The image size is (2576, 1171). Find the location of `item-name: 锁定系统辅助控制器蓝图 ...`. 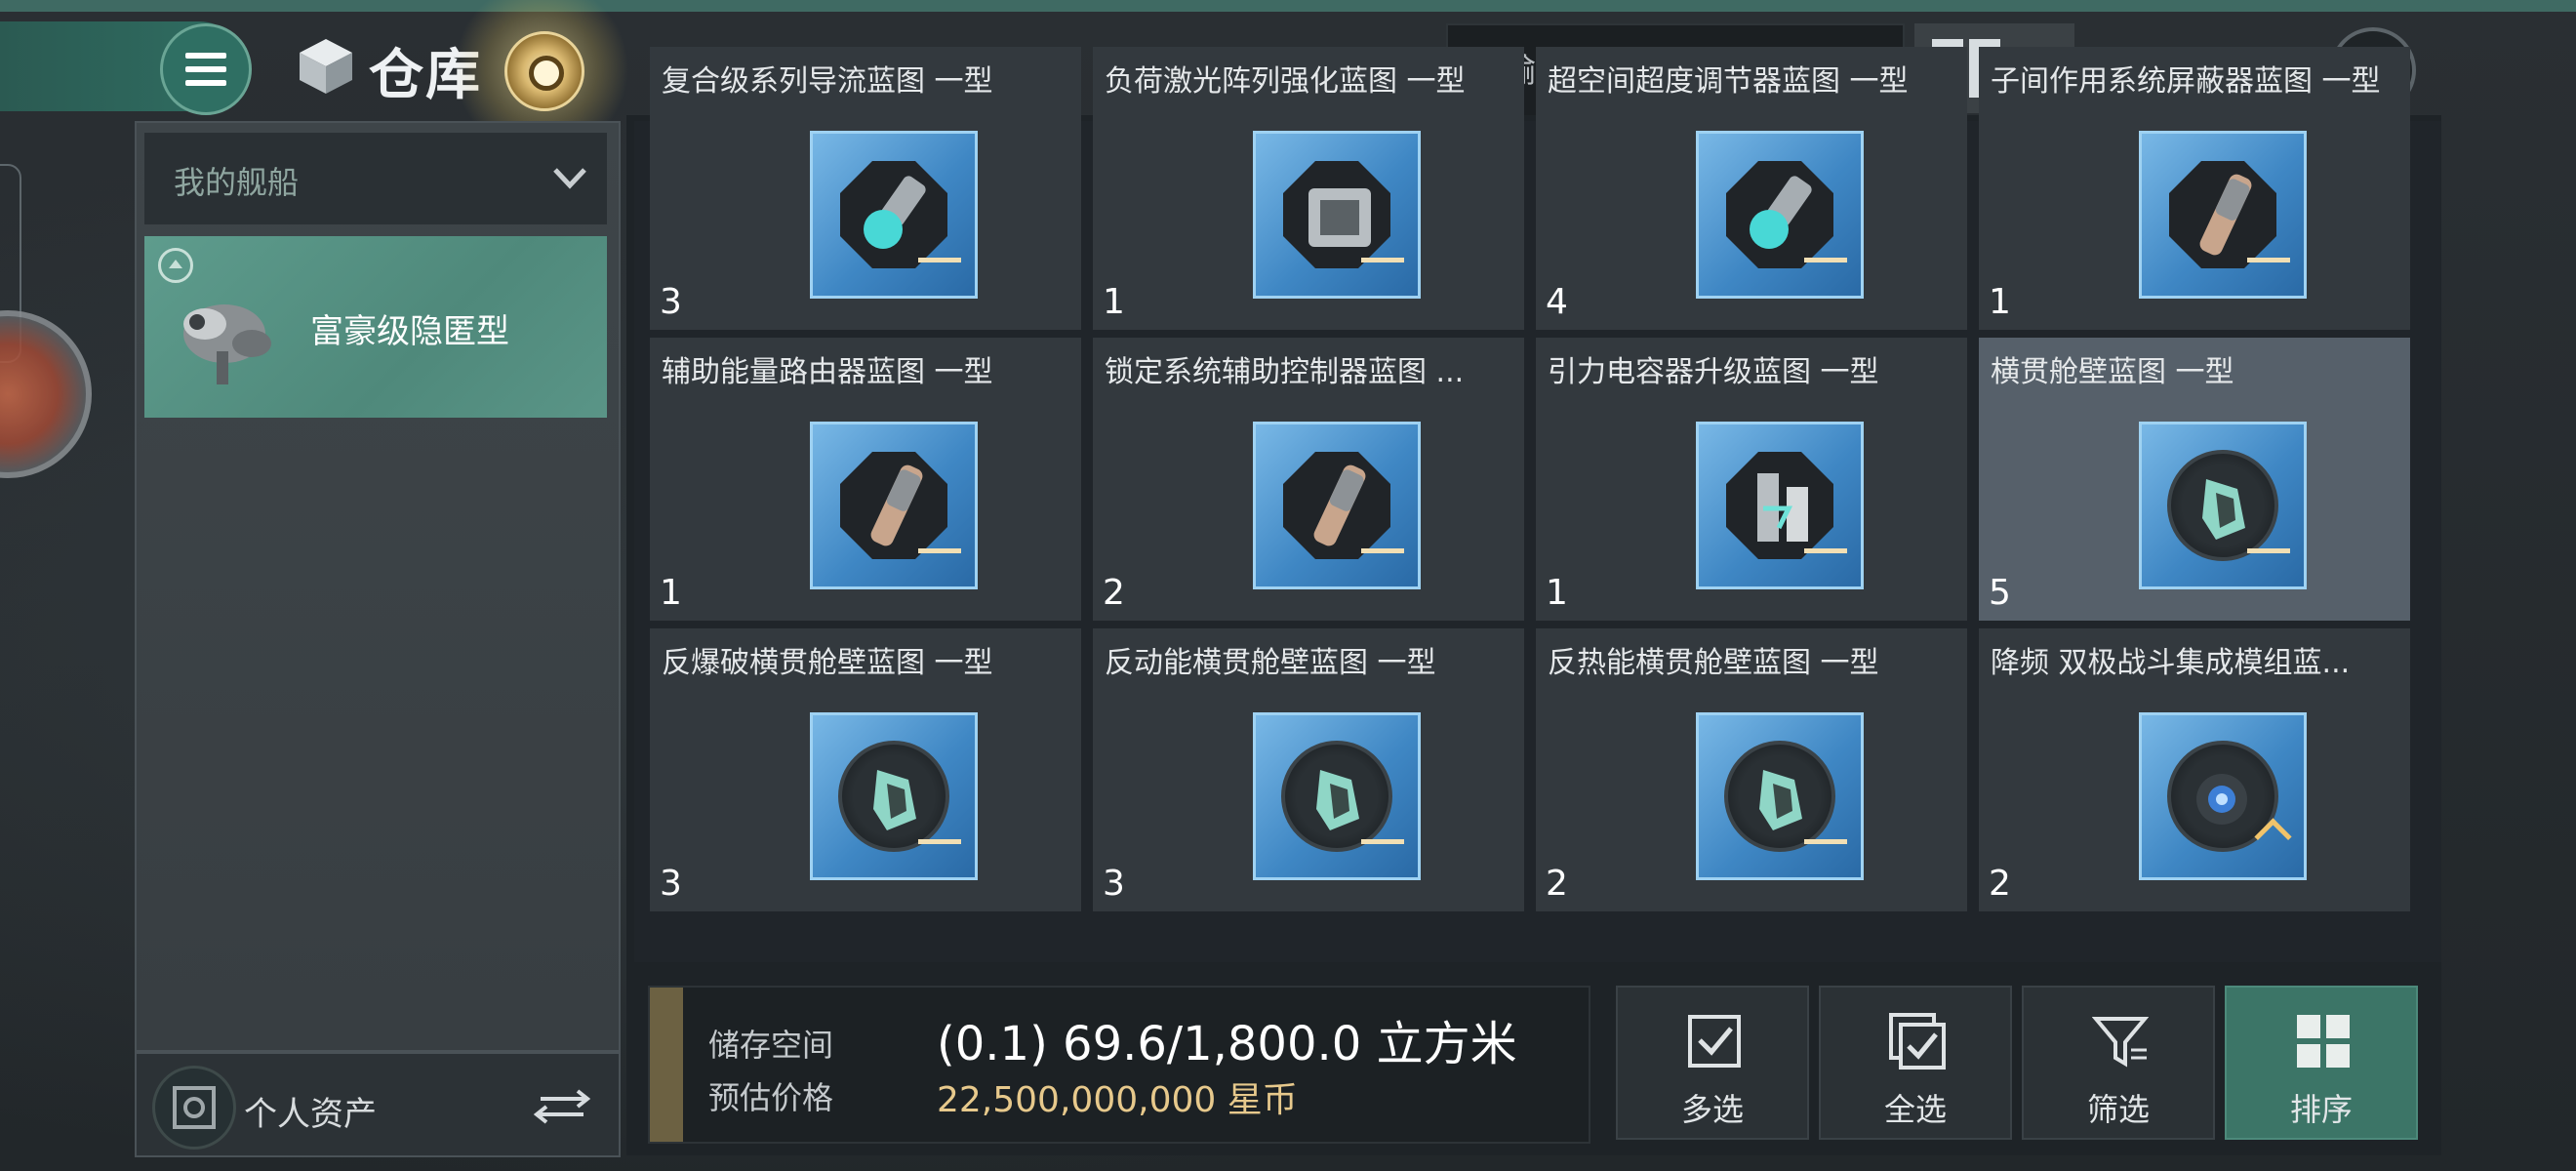

item-name: 锁定系统辅助控制器蓝图 ... is located at coordinates (1285, 372).